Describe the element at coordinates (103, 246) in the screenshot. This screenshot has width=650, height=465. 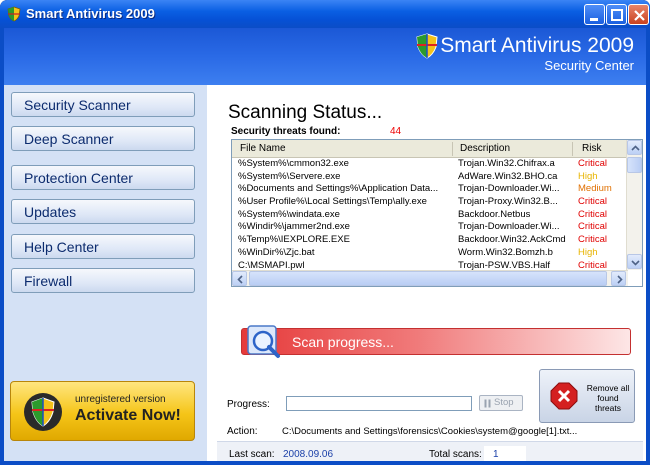
I see `sidebar-item-help-center: Help Center` at that location.